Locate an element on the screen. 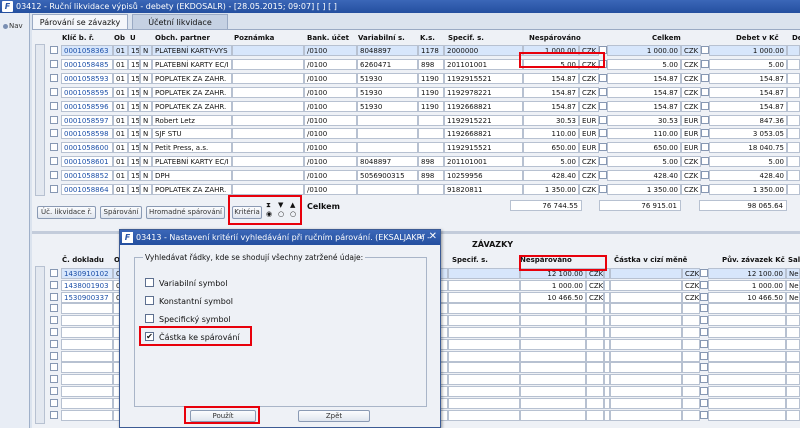  cell-ks: 898 is located at coordinates (431, 162).